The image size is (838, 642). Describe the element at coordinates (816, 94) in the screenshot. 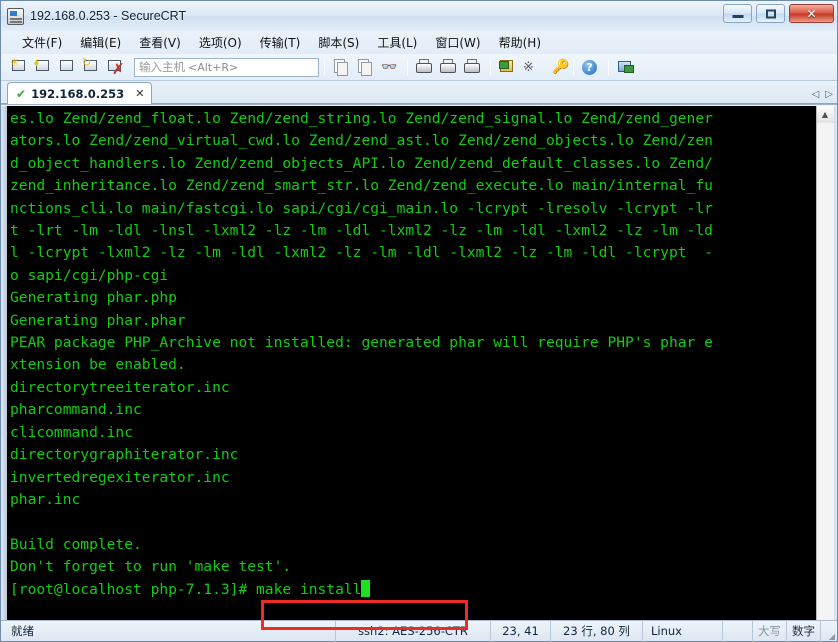

I see `tab-prev-icon: ◁` at that location.